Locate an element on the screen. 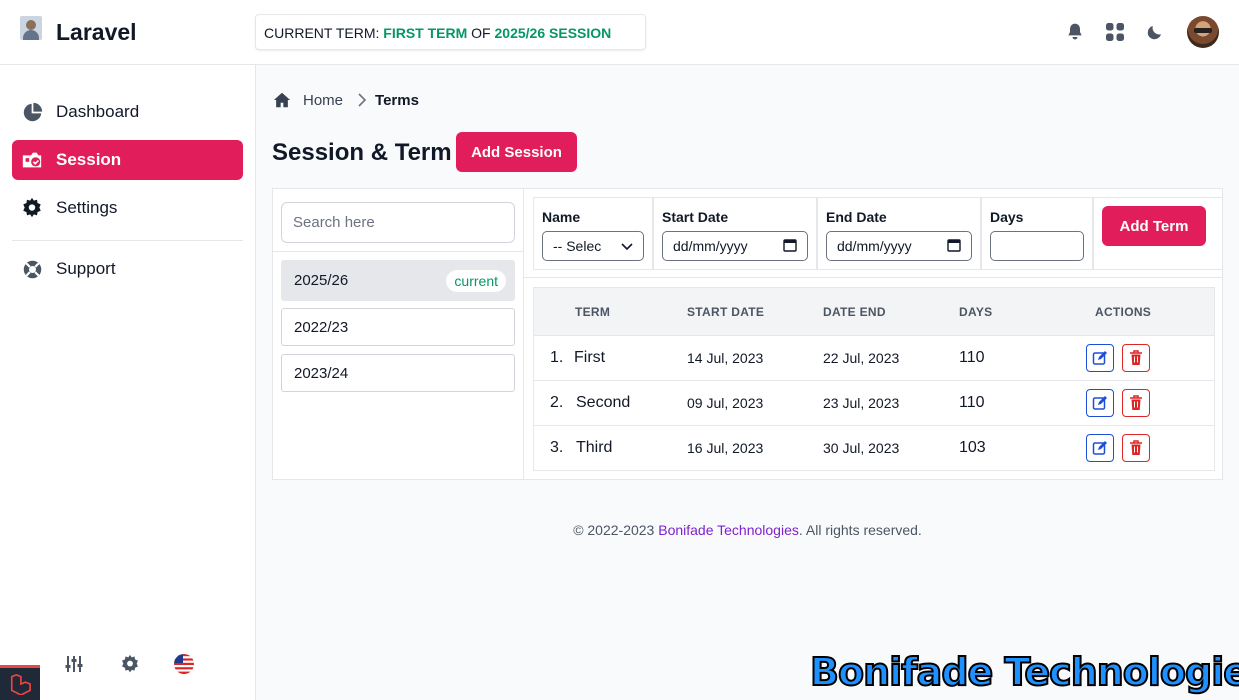 This screenshot has height=700, width=1239. row-term: First is located at coordinates (590, 357).